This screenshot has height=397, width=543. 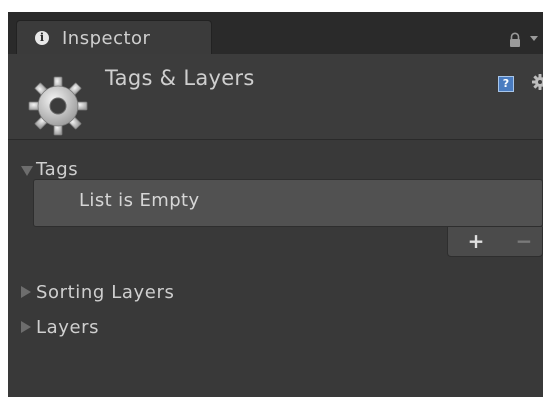 What do you see at coordinates (476, 241) in the screenshot?
I see `add-tag-button: +` at bounding box center [476, 241].